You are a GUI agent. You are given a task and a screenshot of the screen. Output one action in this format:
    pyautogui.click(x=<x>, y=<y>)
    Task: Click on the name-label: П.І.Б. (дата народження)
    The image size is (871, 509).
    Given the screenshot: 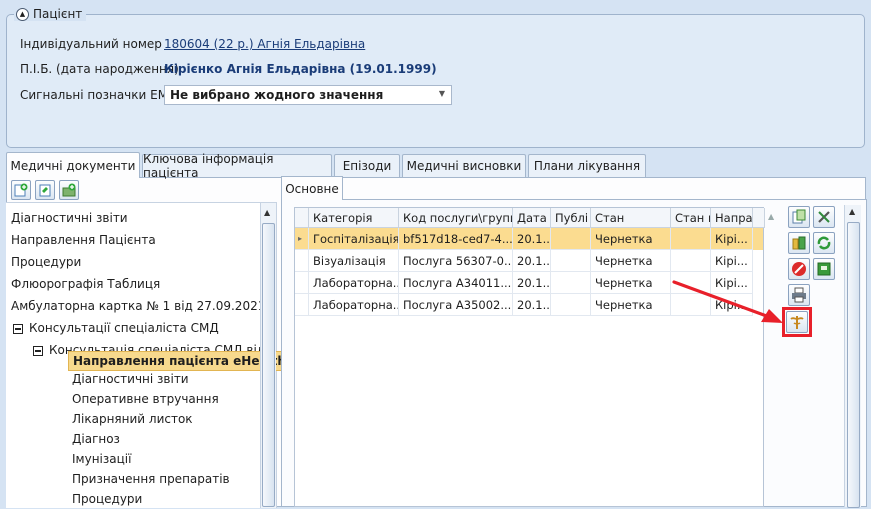 What is the action you would take?
    pyautogui.click(x=99, y=69)
    